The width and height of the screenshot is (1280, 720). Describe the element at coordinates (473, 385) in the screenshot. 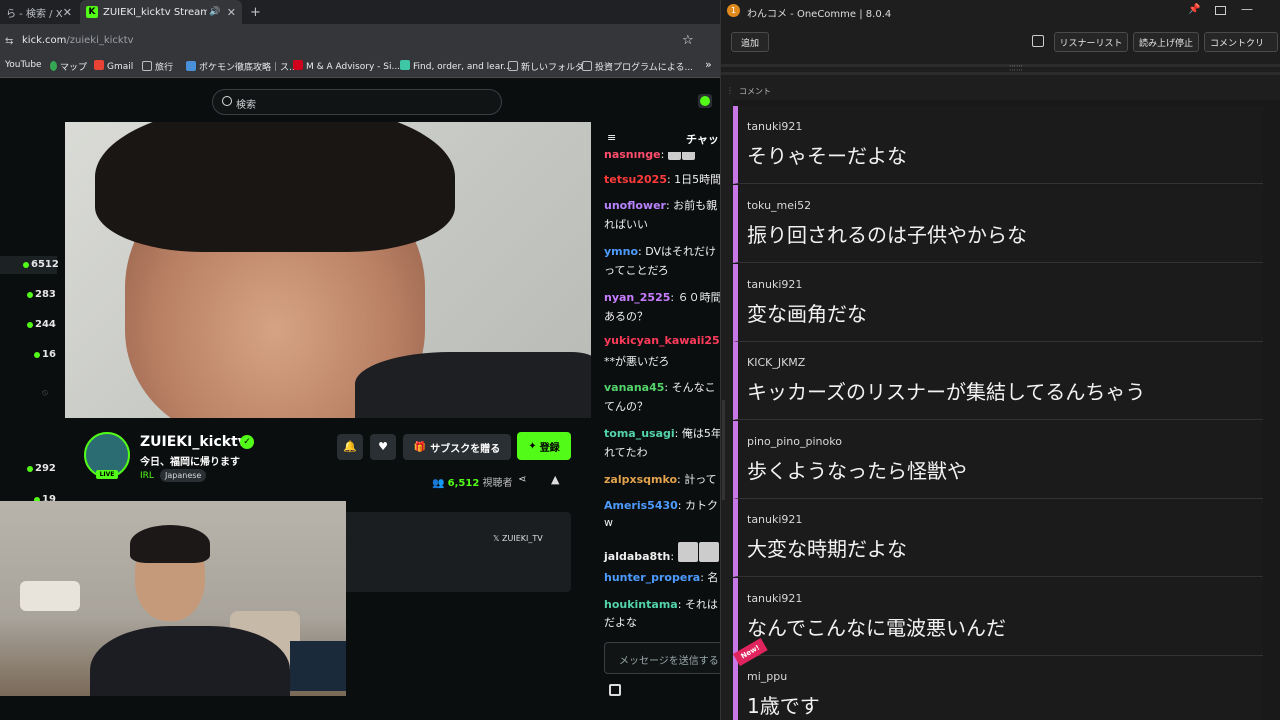

I see `streamer-jacket` at that location.